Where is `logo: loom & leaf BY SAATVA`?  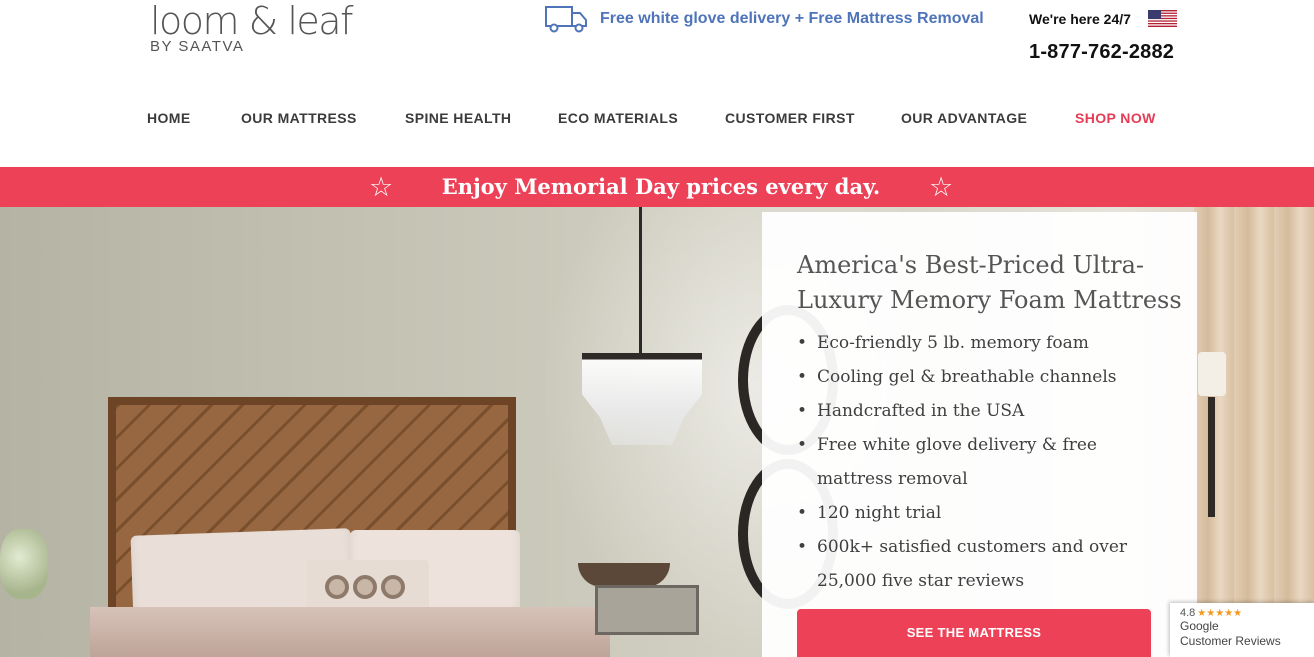 logo: loom & leaf BY SAATVA is located at coordinates (251, 27).